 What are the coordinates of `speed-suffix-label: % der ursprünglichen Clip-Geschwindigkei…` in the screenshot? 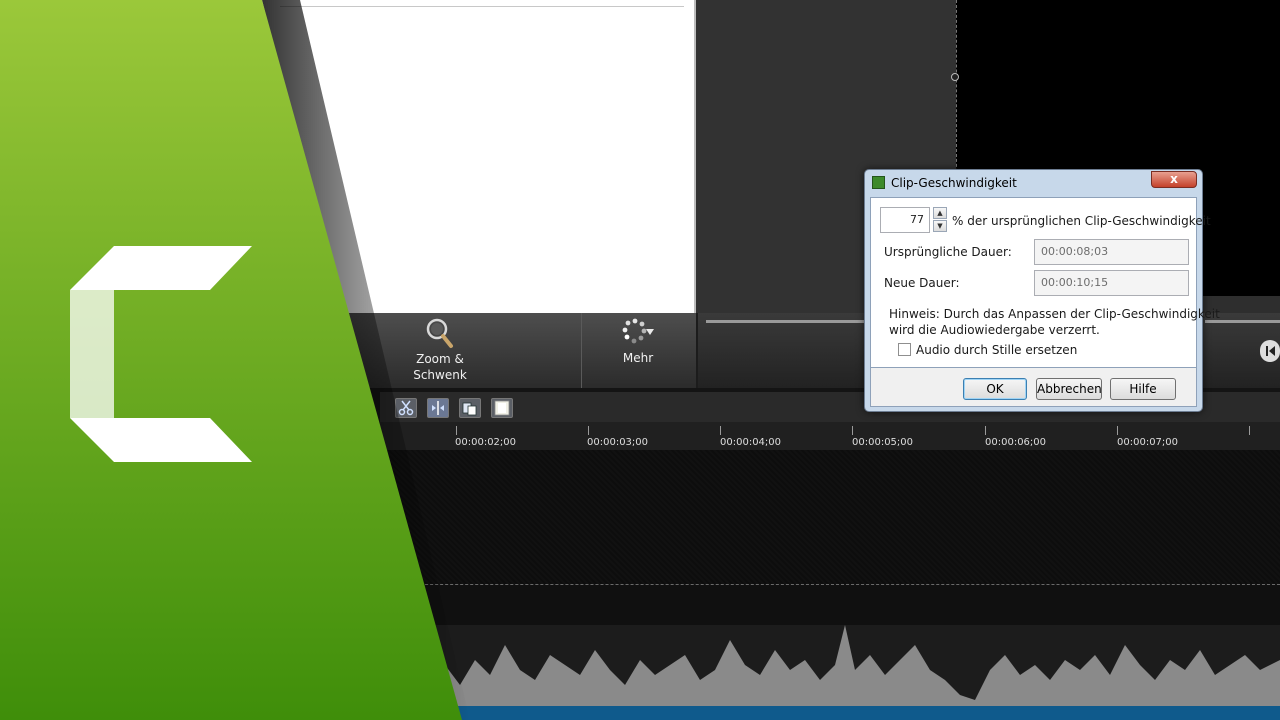 It's located at (1081, 221).